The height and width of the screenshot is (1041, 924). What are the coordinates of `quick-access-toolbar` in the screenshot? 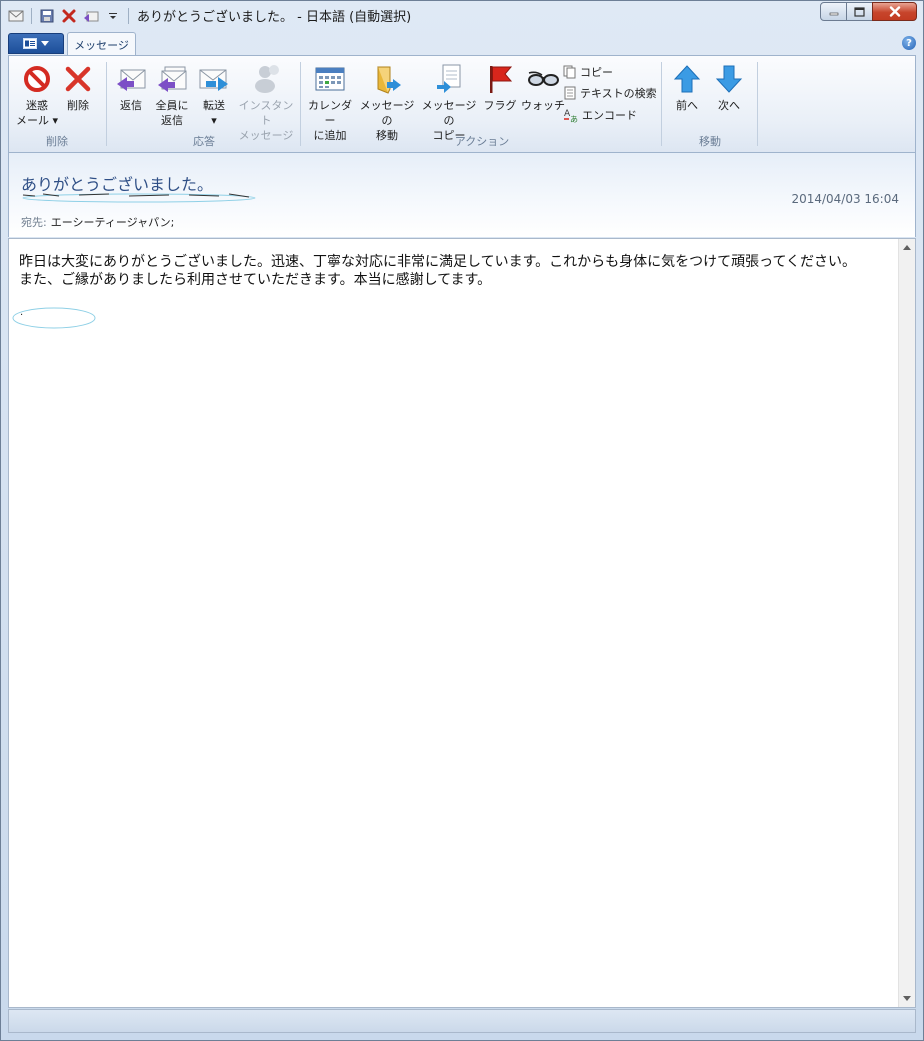 It's located at (66, 16).